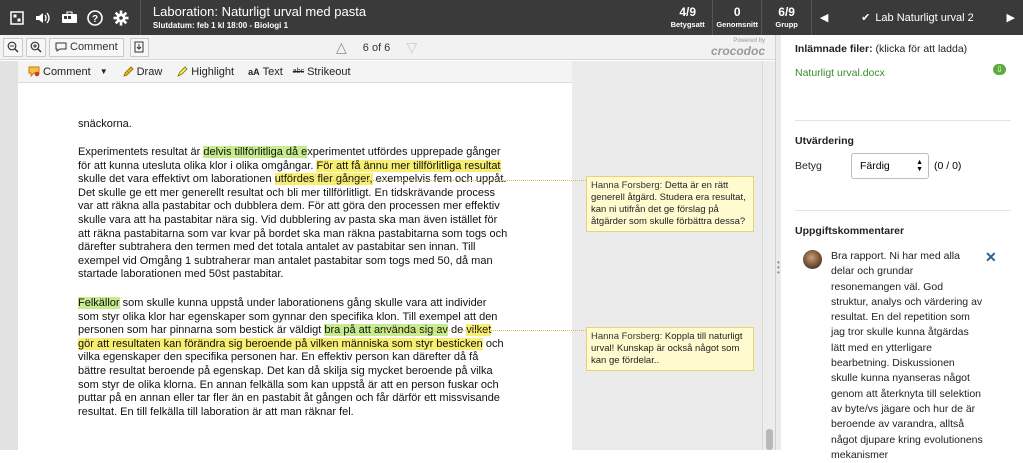 This screenshot has width=1023, height=463. Describe the element at coordinates (329, 71) in the screenshot. I see `strikeout-tool-label: Strikeout` at that location.